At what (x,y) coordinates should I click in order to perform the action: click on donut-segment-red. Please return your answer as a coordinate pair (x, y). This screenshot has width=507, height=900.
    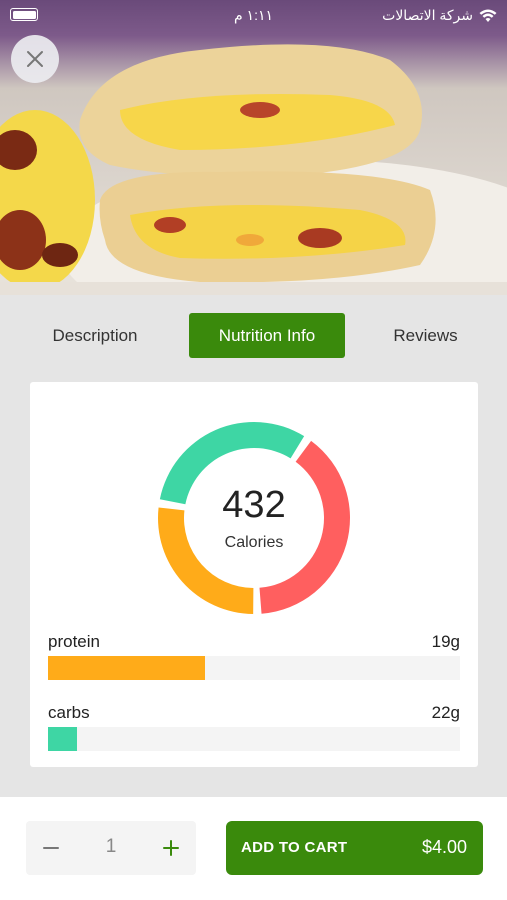
    Looking at the image, I should click on (305, 527).